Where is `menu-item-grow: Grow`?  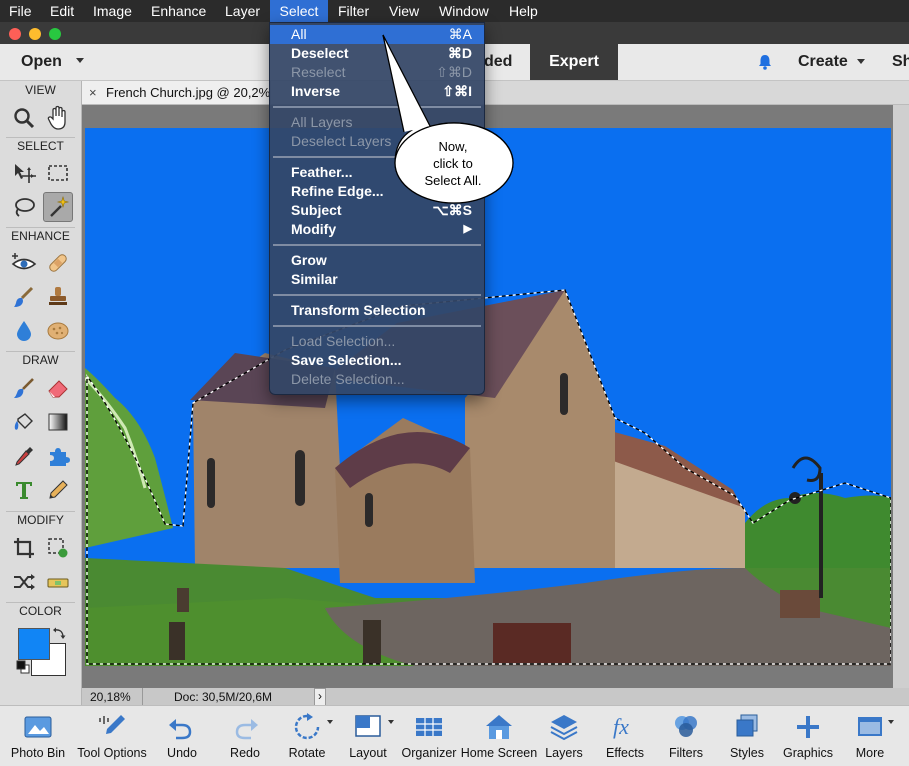
menu-item-grow: Grow is located at coordinates (377, 260).